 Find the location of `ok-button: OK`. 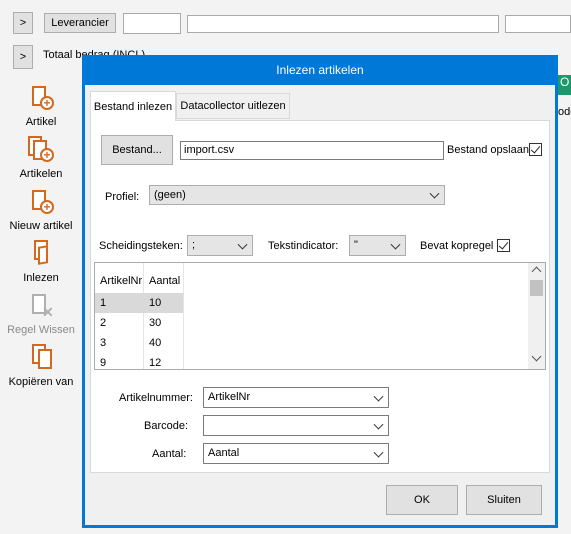

ok-button: OK is located at coordinates (422, 500).